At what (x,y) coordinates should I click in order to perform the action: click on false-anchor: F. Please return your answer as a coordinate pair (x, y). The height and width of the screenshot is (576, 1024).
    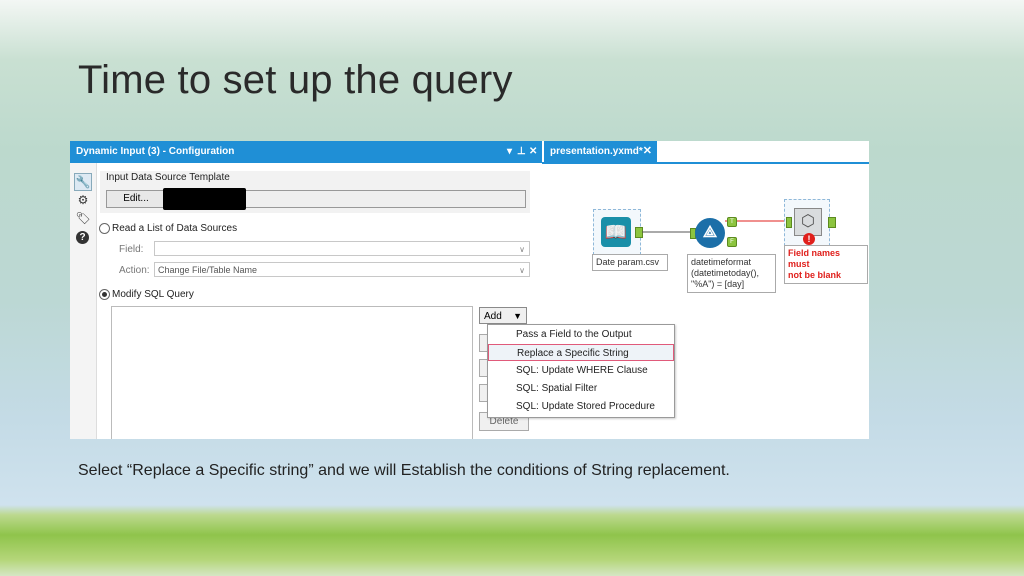
    Looking at the image, I should click on (732, 242).